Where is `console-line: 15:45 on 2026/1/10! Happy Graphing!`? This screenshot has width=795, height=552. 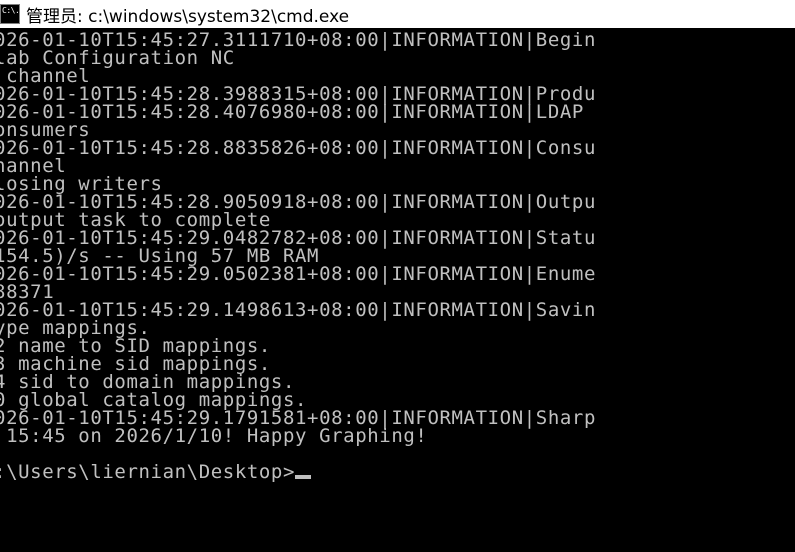
console-line: 15:45 on 2026/1/10! Happy Graphing! is located at coordinates (214, 436).